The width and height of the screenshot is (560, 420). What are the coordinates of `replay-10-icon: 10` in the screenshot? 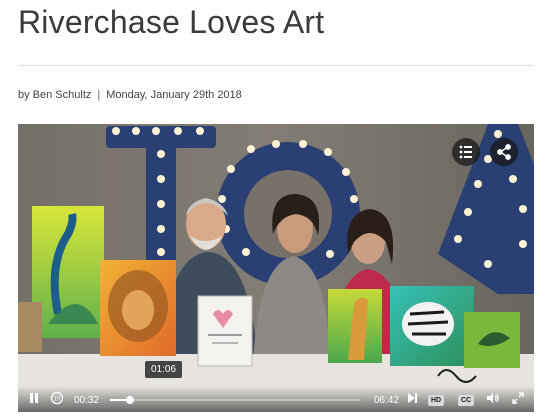 It's located at (57, 398).